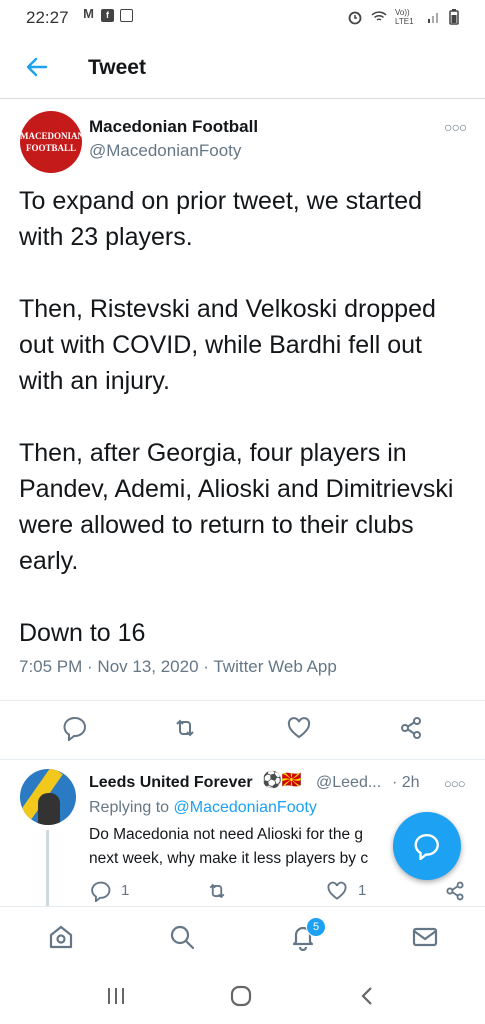 This screenshot has height=1024, width=485. Describe the element at coordinates (455, 127) in the screenshot. I see `more-options-icon: ○○○` at that location.